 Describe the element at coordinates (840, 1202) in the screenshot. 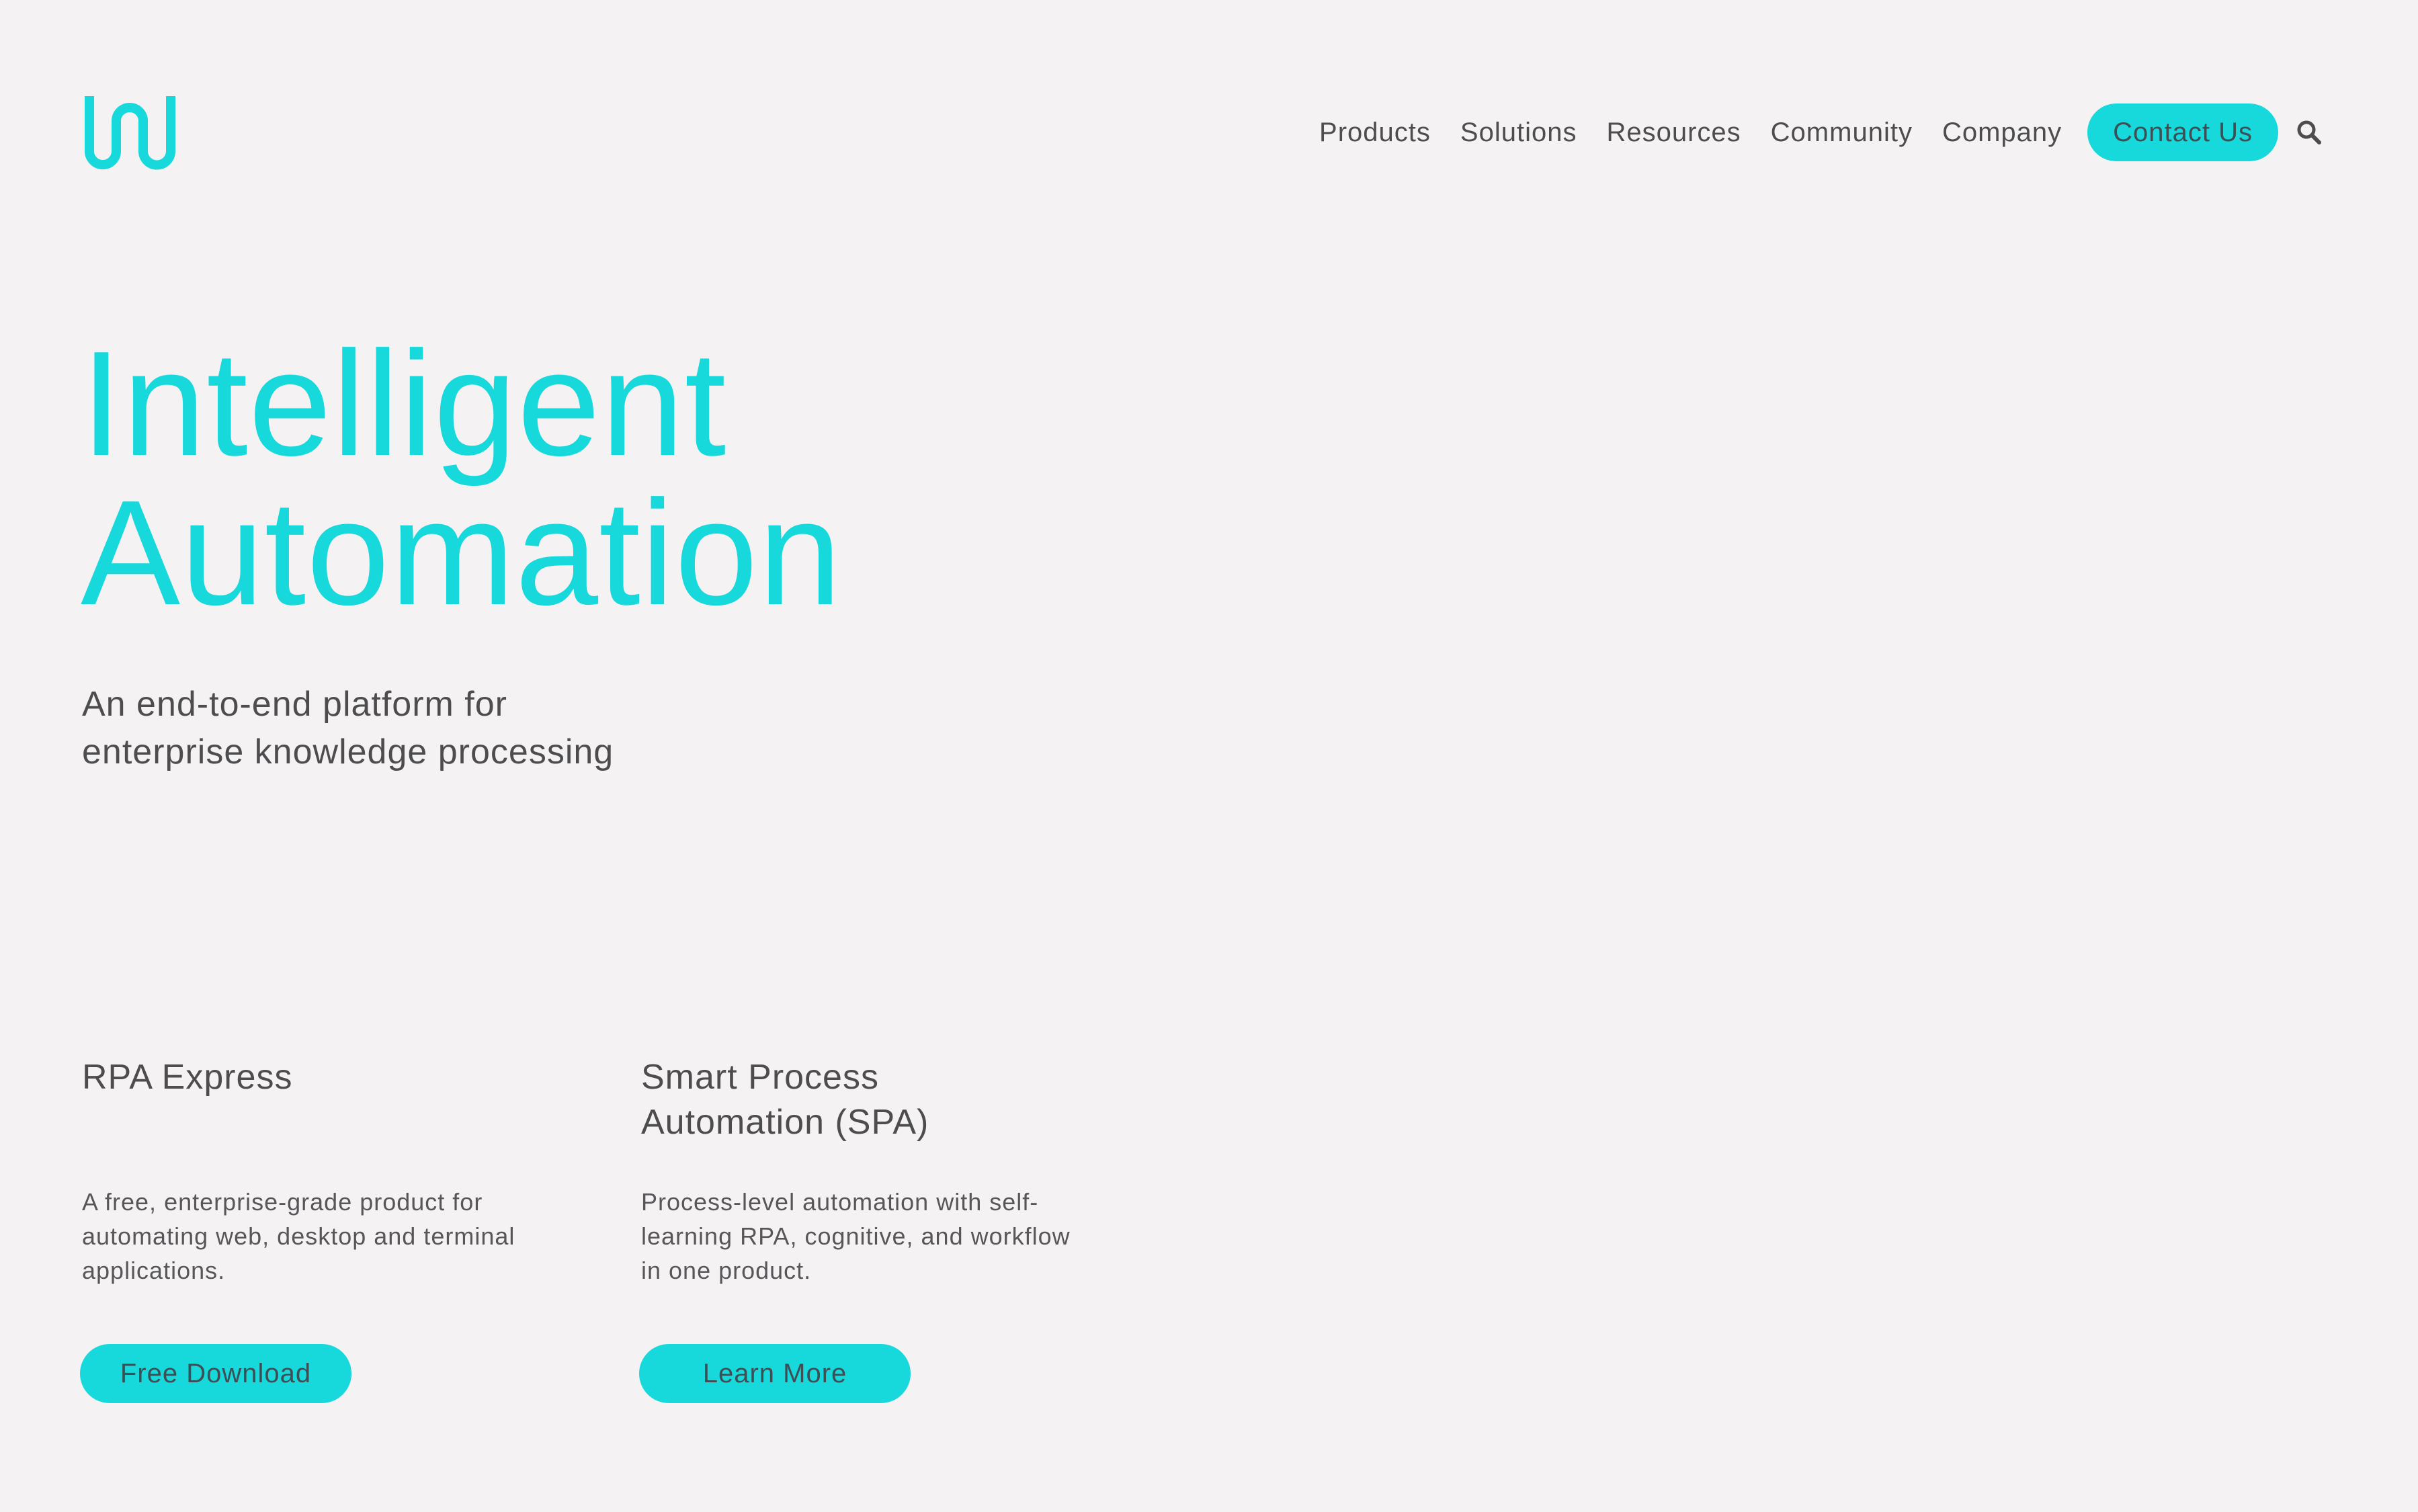

I see `product-description-line-1: Process-level automation with self-` at that location.